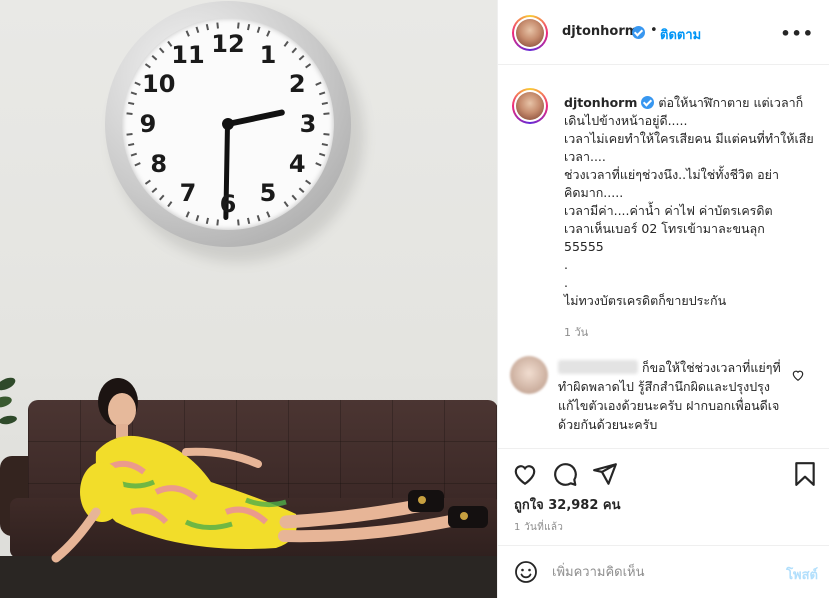 The height and width of the screenshot is (598, 829). I want to click on clock-hour-hand, so click(256, 118).